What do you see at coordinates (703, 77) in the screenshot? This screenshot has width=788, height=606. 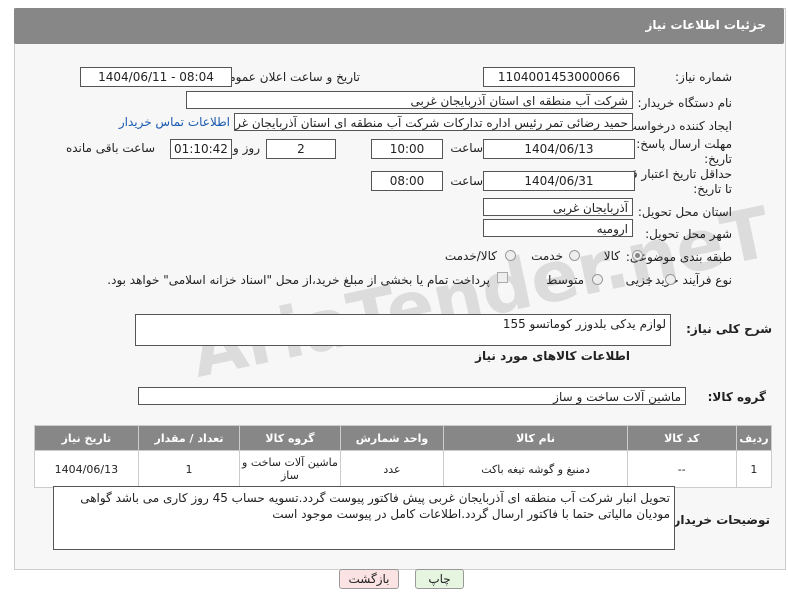 I see `need-number-label: شماره نیاز:` at bounding box center [703, 77].